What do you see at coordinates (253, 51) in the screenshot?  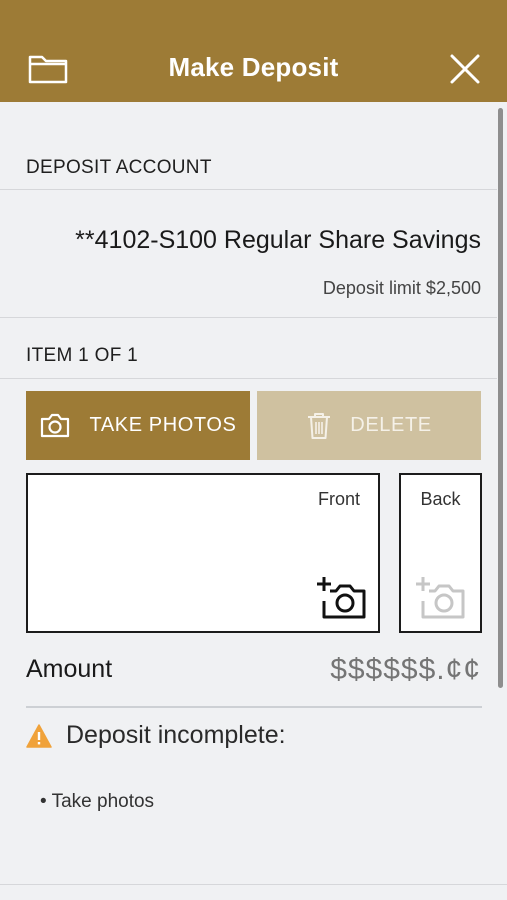 I see `app-header: Make Deposit` at bounding box center [253, 51].